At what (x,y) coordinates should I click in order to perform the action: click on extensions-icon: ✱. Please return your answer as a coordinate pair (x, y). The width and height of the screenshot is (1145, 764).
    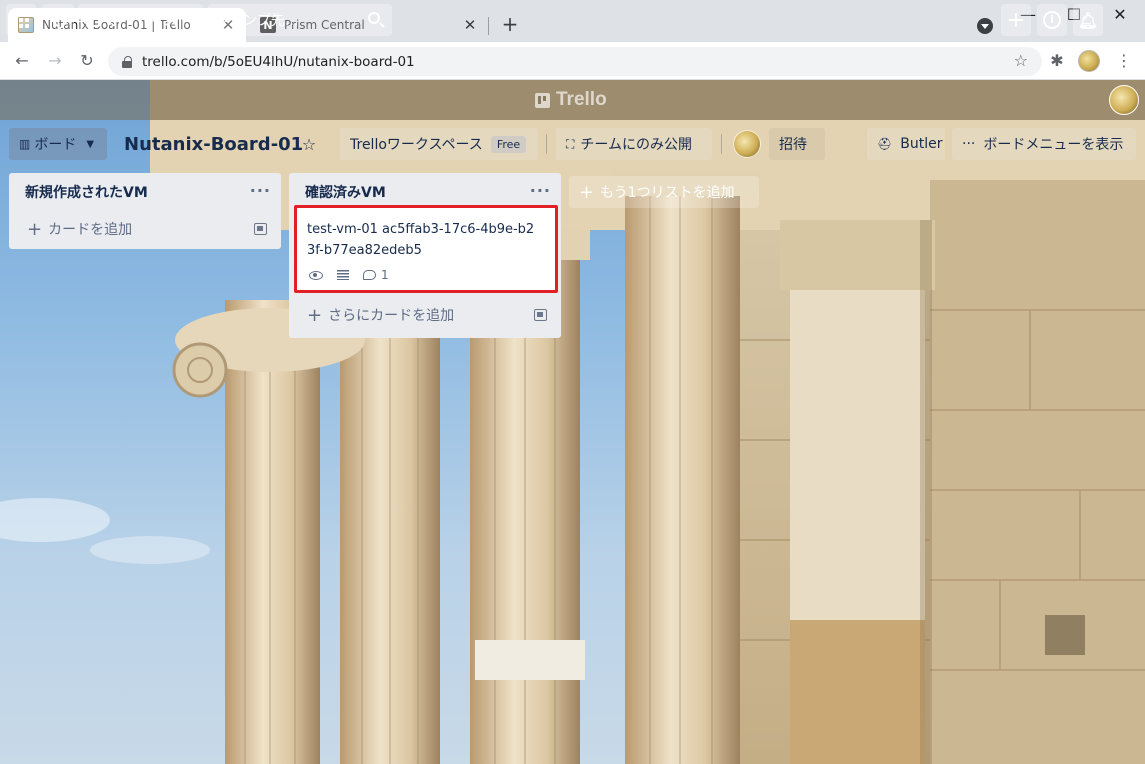
    Looking at the image, I should click on (1057, 61).